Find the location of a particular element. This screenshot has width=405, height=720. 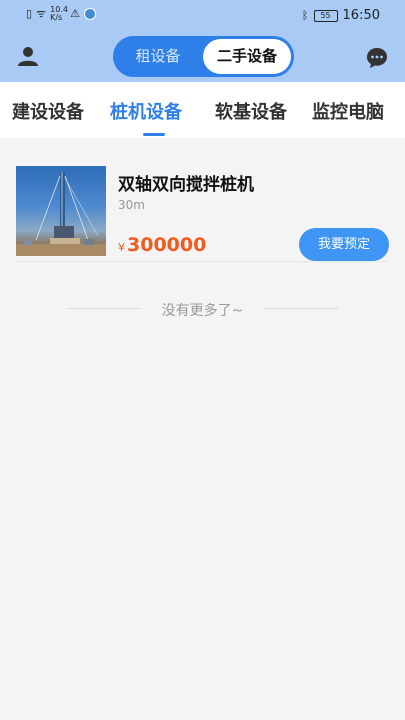

clock: 16:50 is located at coordinates (361, 15).